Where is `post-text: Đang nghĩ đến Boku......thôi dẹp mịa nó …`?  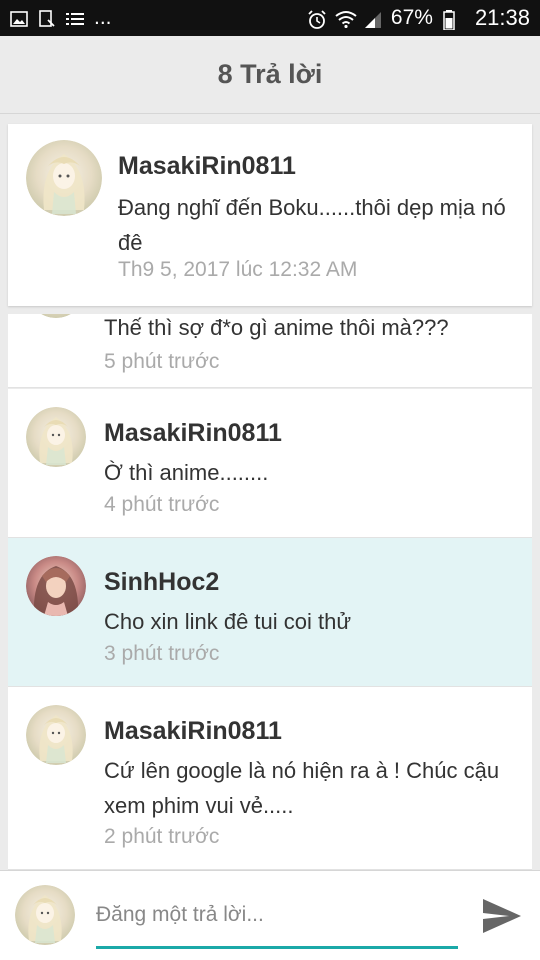 post-text: Đang nghĩ đến Boku......thôi dẹp mịa nó … is located at coordinates (312, 225).